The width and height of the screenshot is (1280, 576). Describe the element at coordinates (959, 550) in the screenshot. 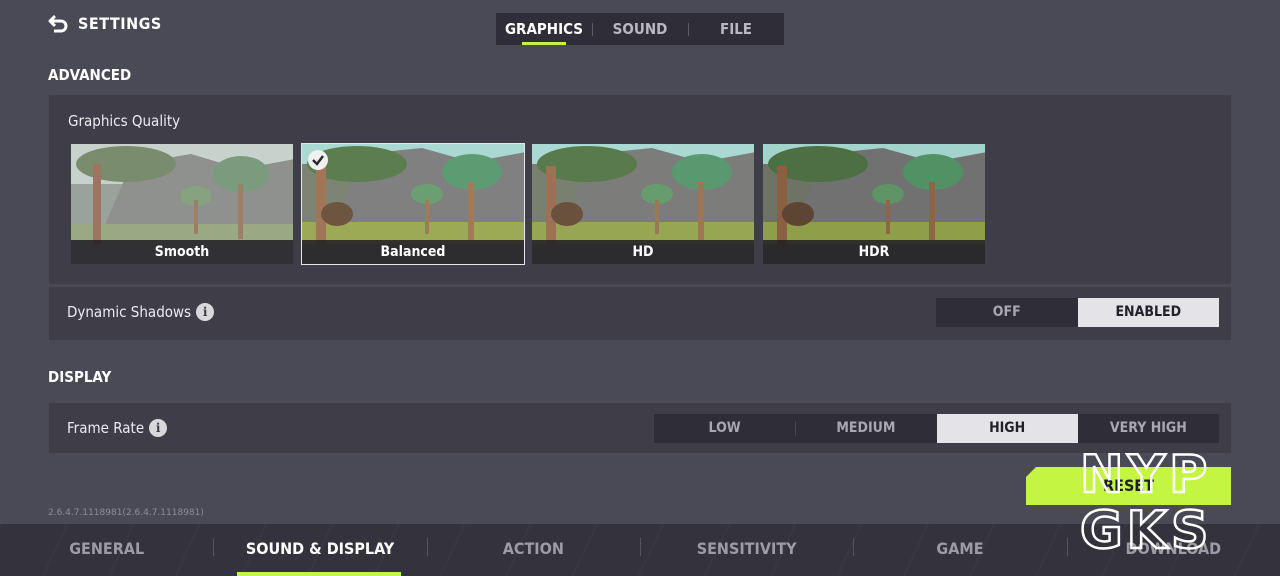

I see `nav-game: GAME` at that location.